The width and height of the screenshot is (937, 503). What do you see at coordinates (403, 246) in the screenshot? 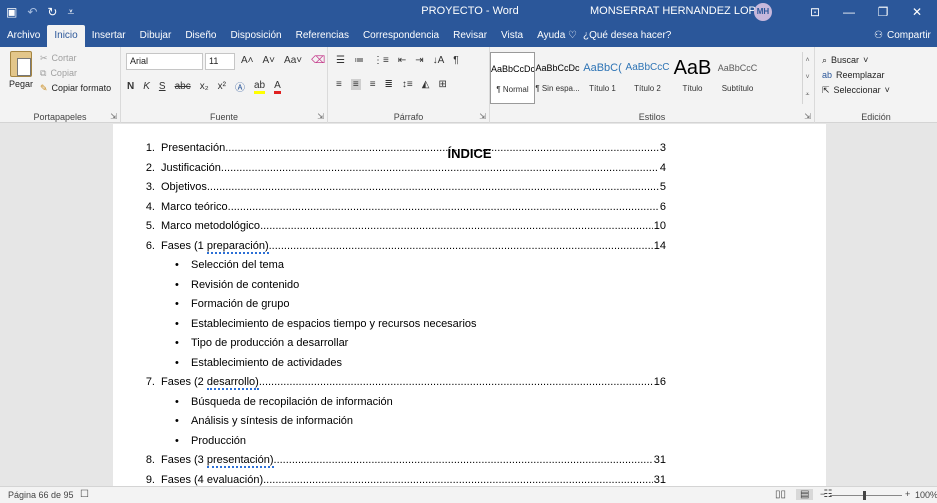
I see `toc-entry: 6. Fases (1 preparación) 14` at bounding box center [403, 246].